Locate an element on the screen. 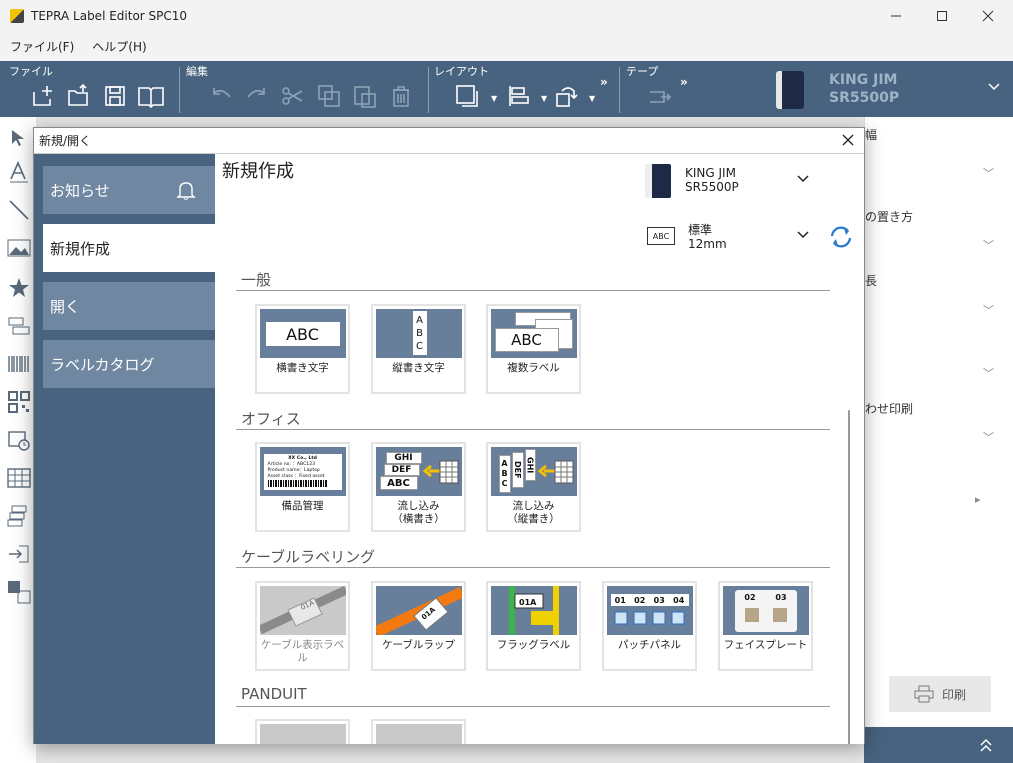 This screenshot has height=763, width=1013. printer-name: KING JIM SR5500P is located at coordinates (712, 180).